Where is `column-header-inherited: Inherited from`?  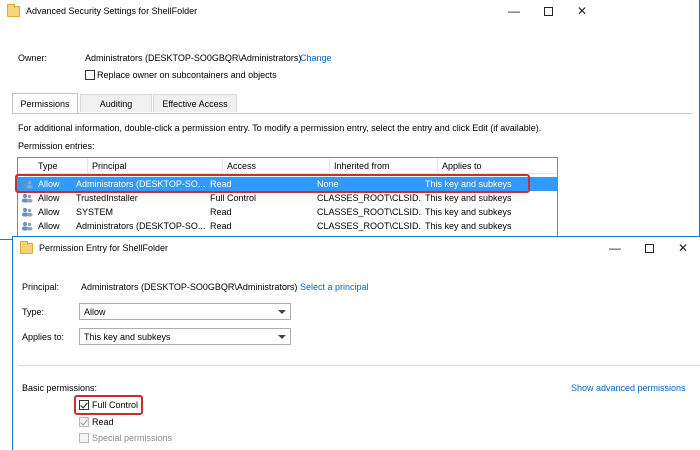
column-header-inherited: Inherited from is located at coordinates (384, 166).